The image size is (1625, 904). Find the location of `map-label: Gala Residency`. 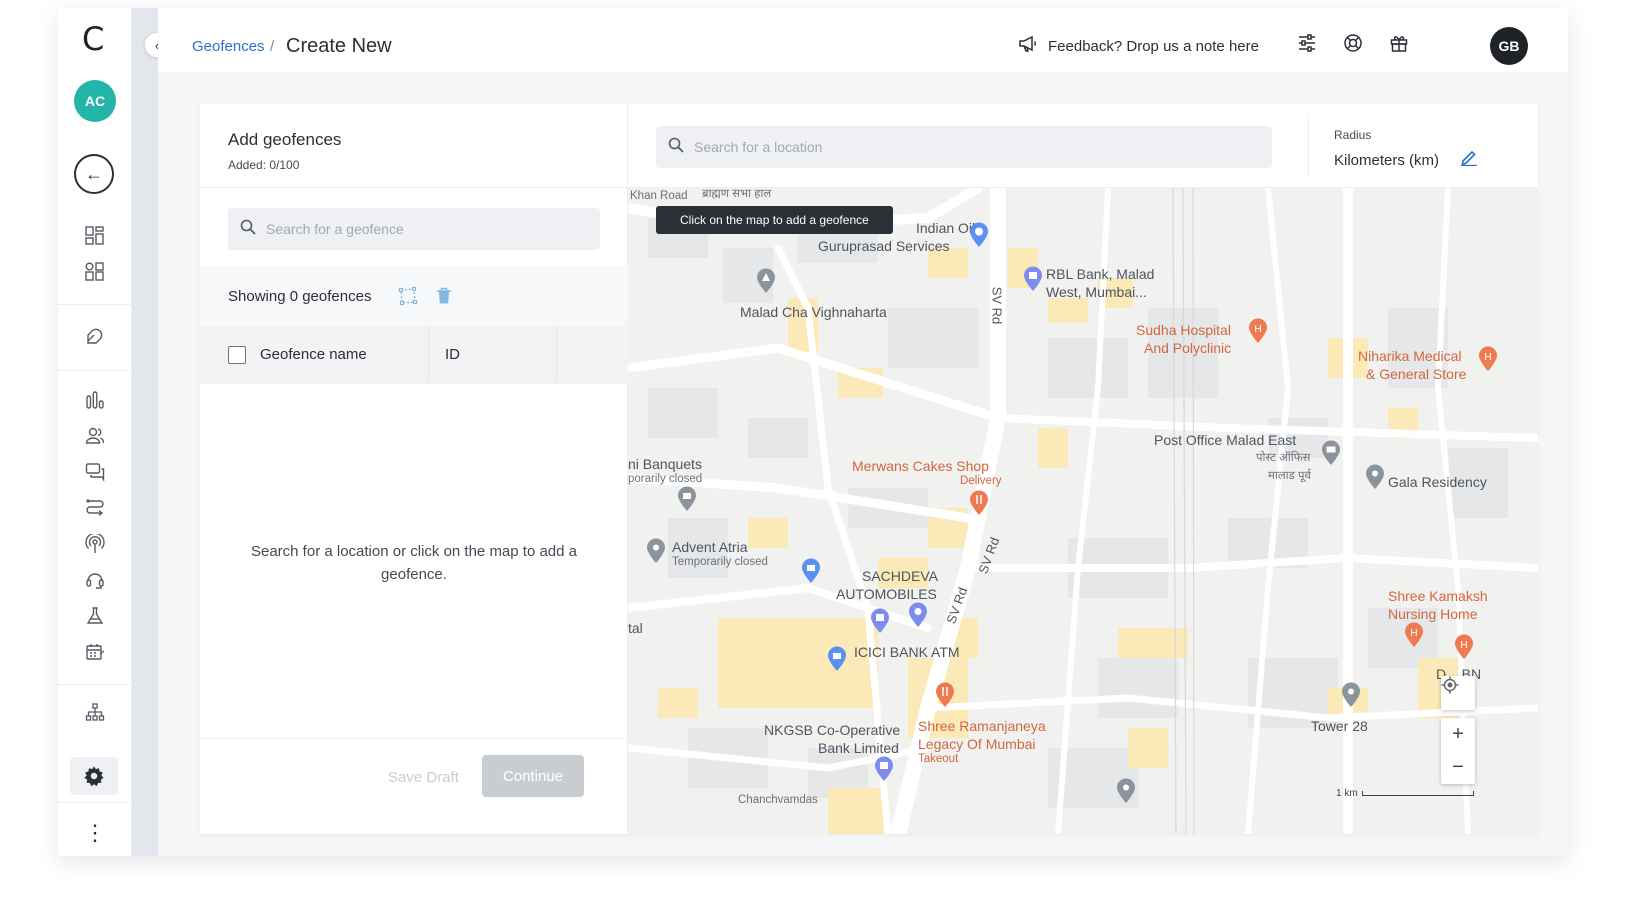

map-label: Gala Residency is located at coordinates (1437, 482).